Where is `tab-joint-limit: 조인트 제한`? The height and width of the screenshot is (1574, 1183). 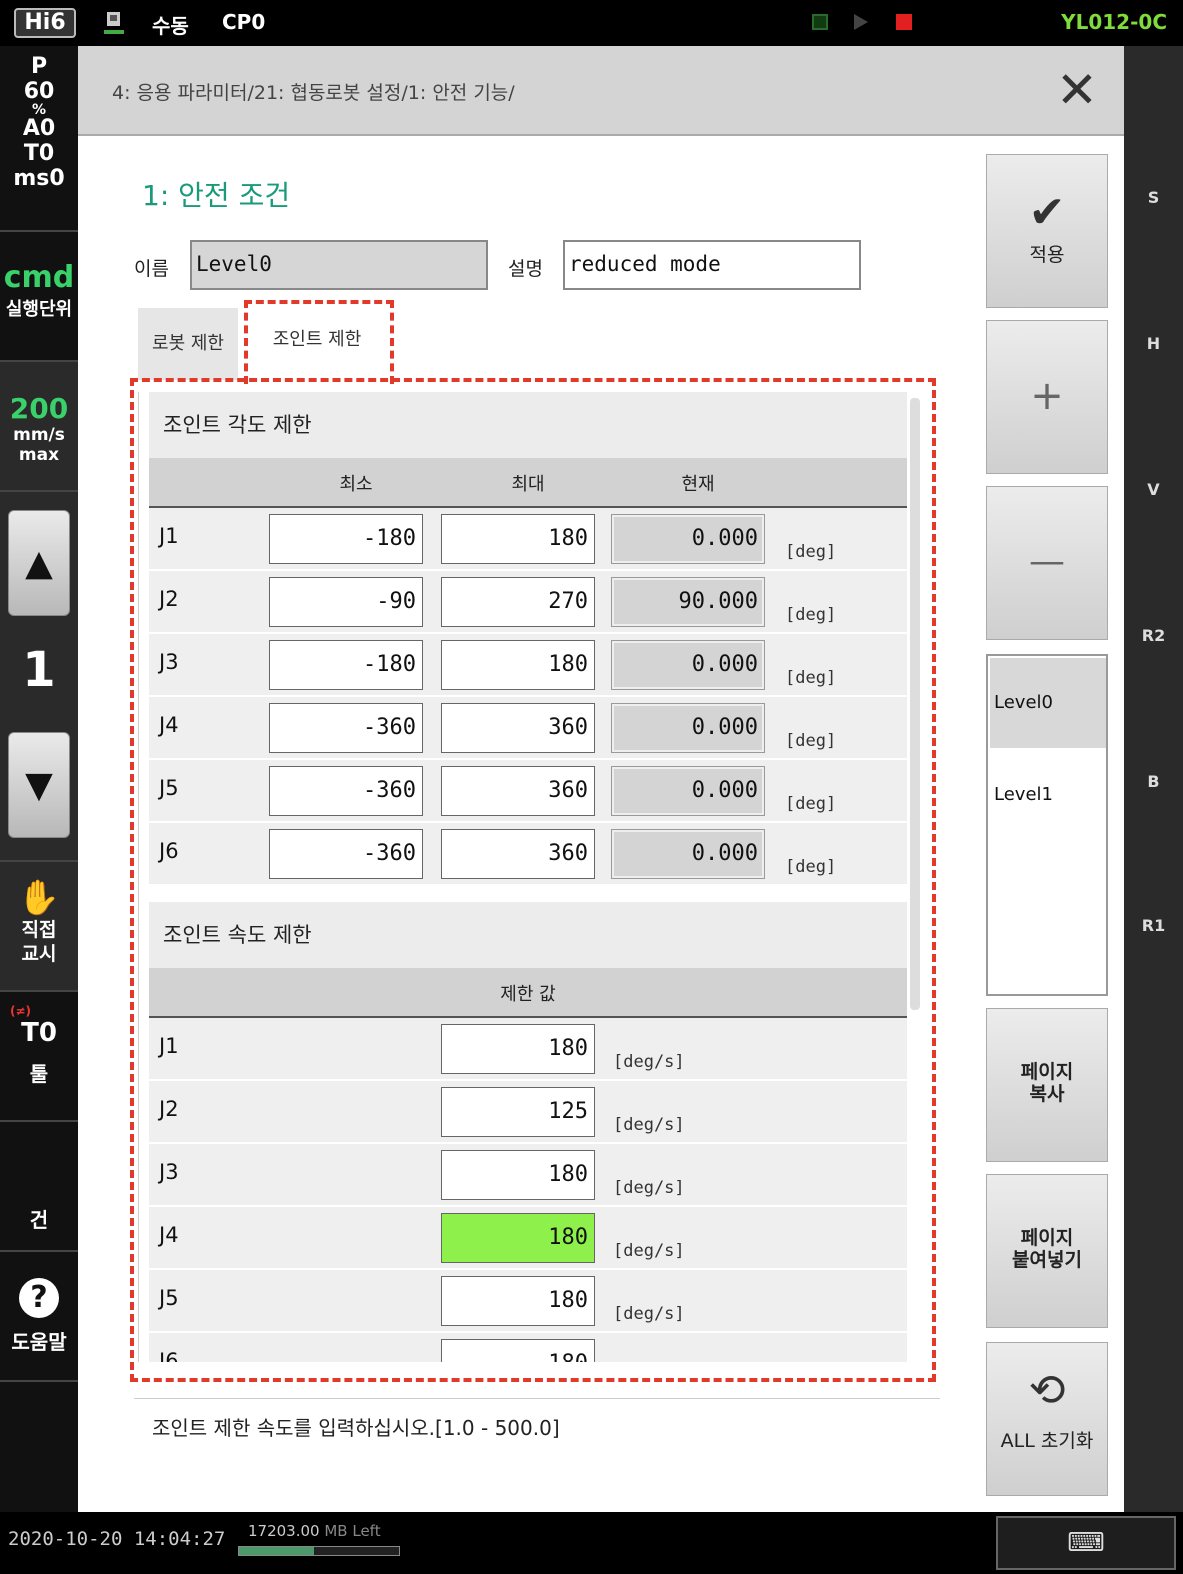 tab-joint-limit: 조인트 제한 is located at coordinates (317, 344).